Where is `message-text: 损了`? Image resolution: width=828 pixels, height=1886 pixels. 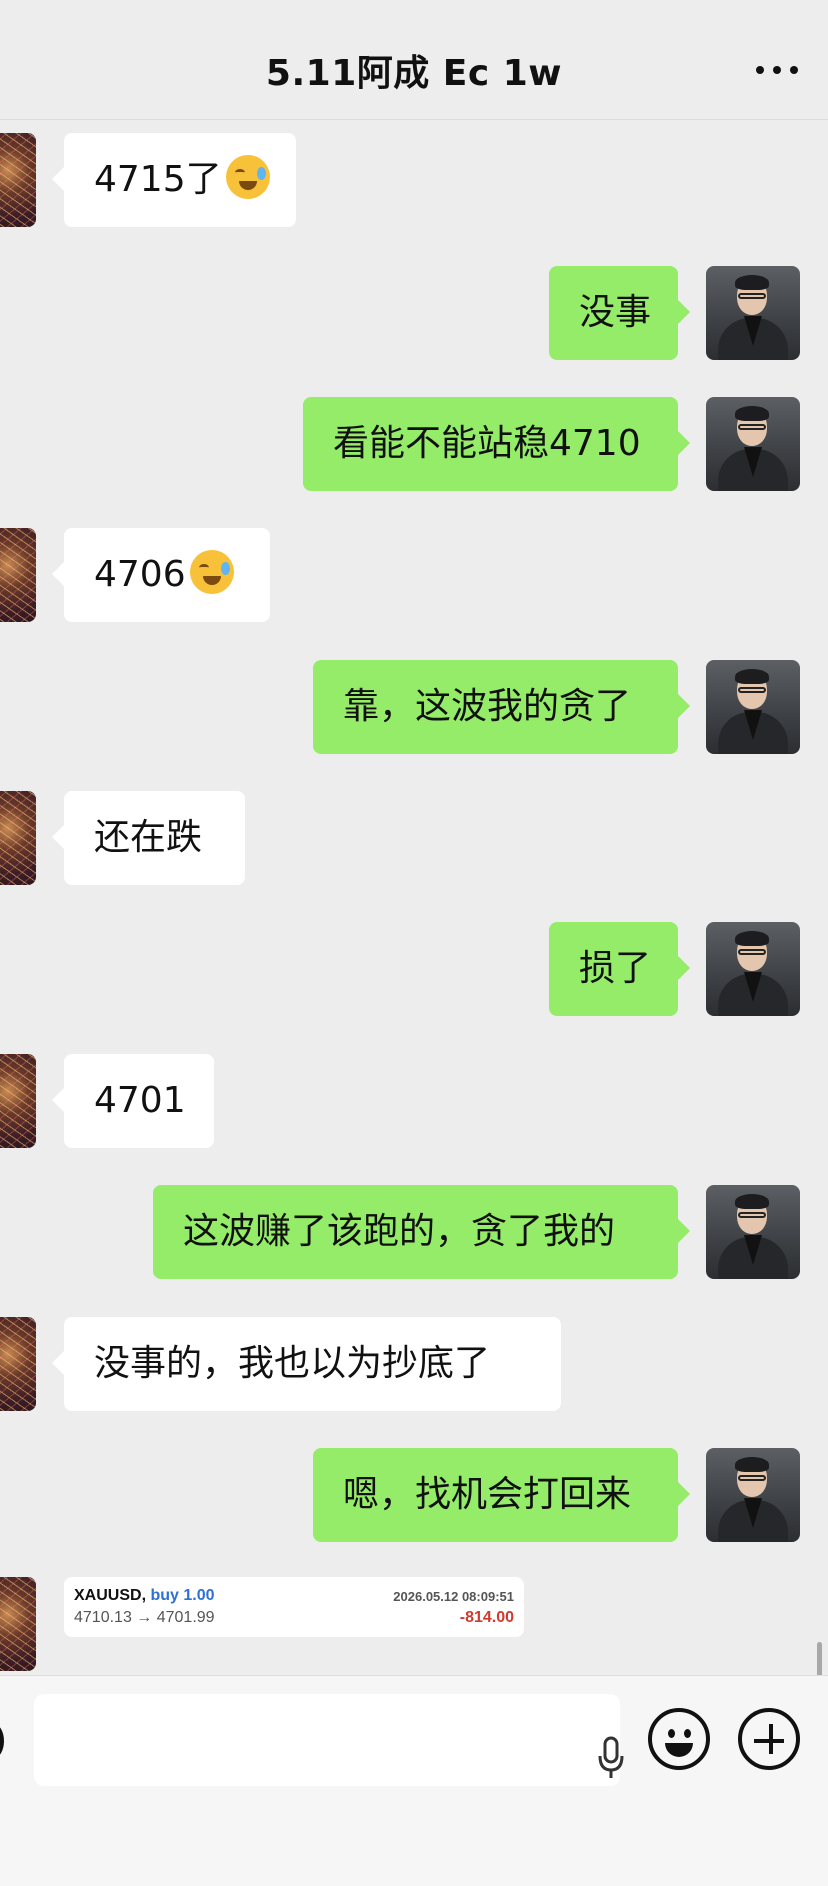 message-text: 损了 is located at coordinates (615, 968).